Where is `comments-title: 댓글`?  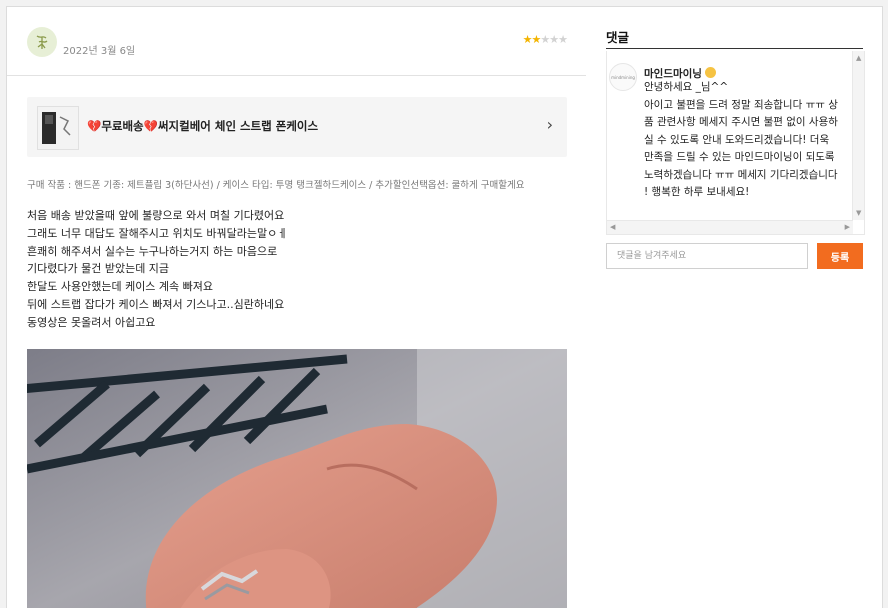
comments-title: 댓글 is located at coordinates (618, 37).